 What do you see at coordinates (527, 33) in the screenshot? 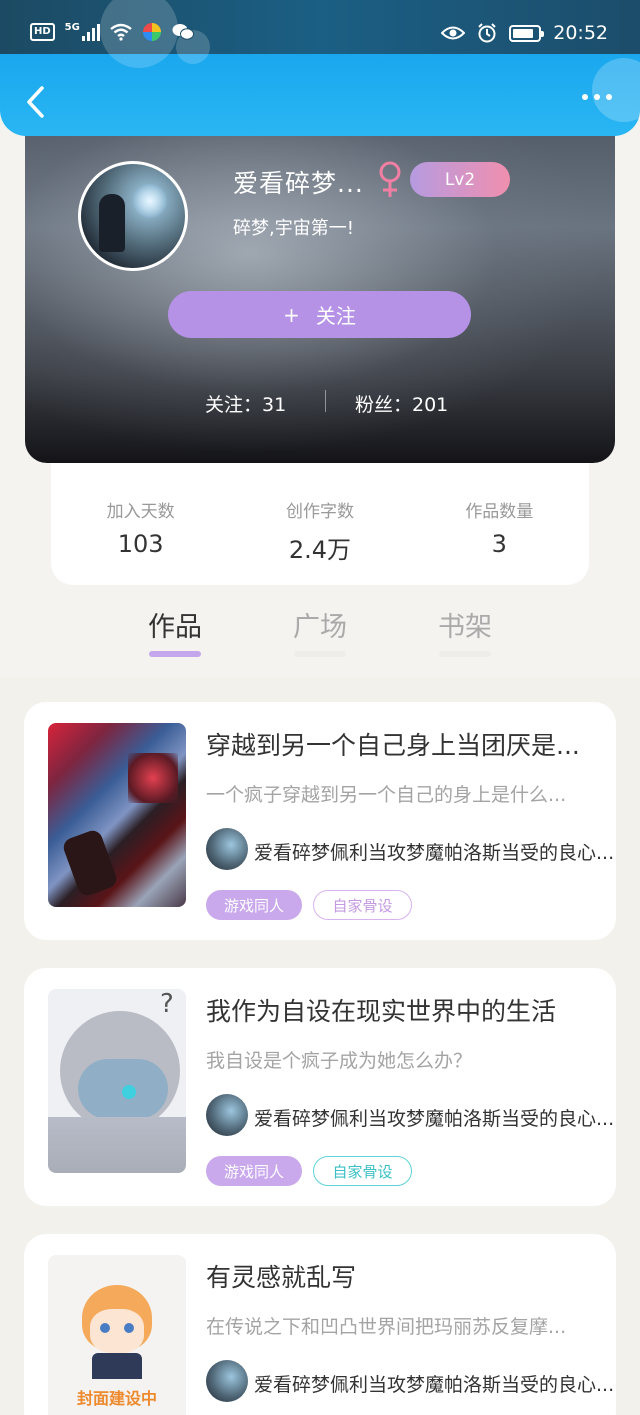
I see `battery-icon` at bounding box center [527, 33].